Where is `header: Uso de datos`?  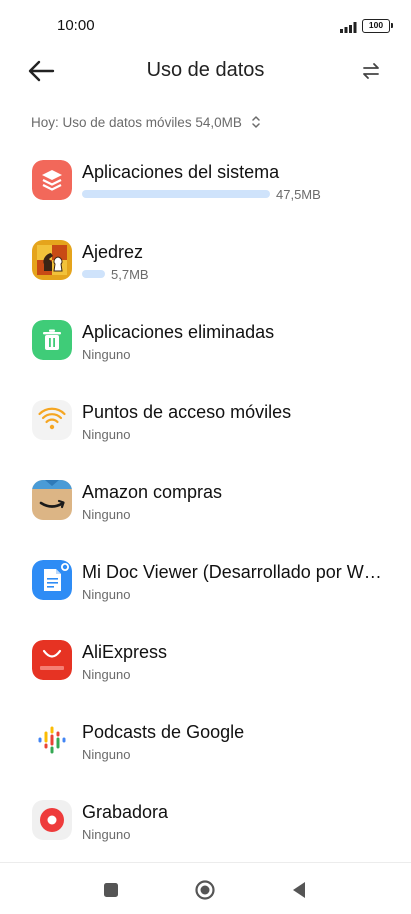 header: Uso de datos is located at coordinates (205, 72).